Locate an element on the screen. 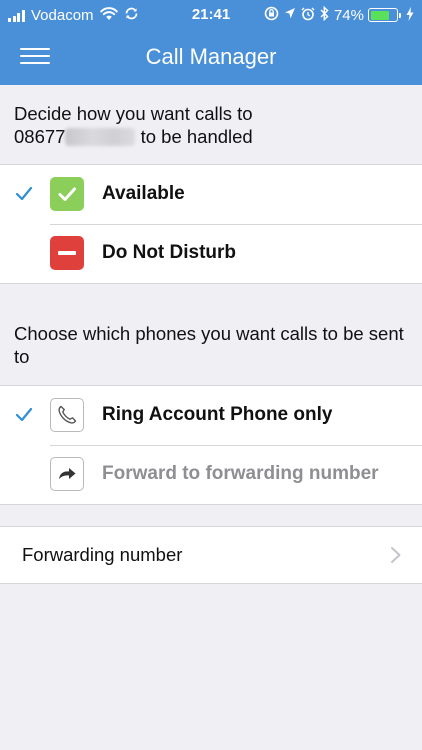  charging-icon is located at coordinates (410, 15).